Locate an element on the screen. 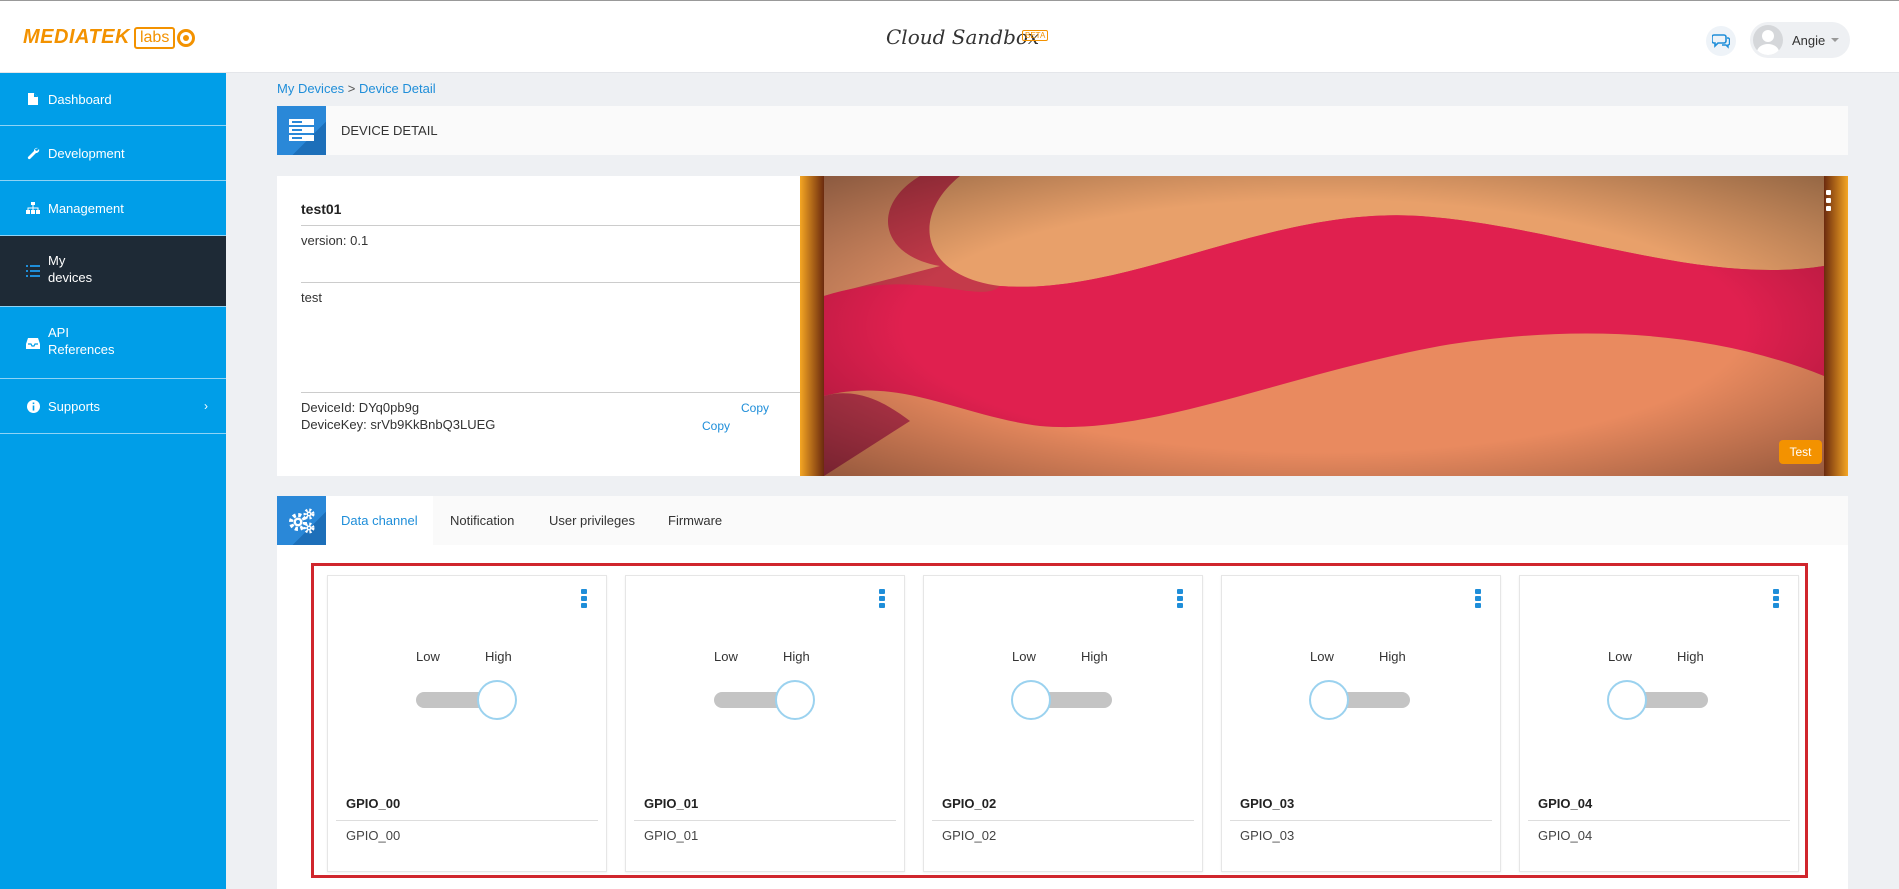 This screenshot has width=1899, height=889. chat-button is located at coordinates (1721, 41).